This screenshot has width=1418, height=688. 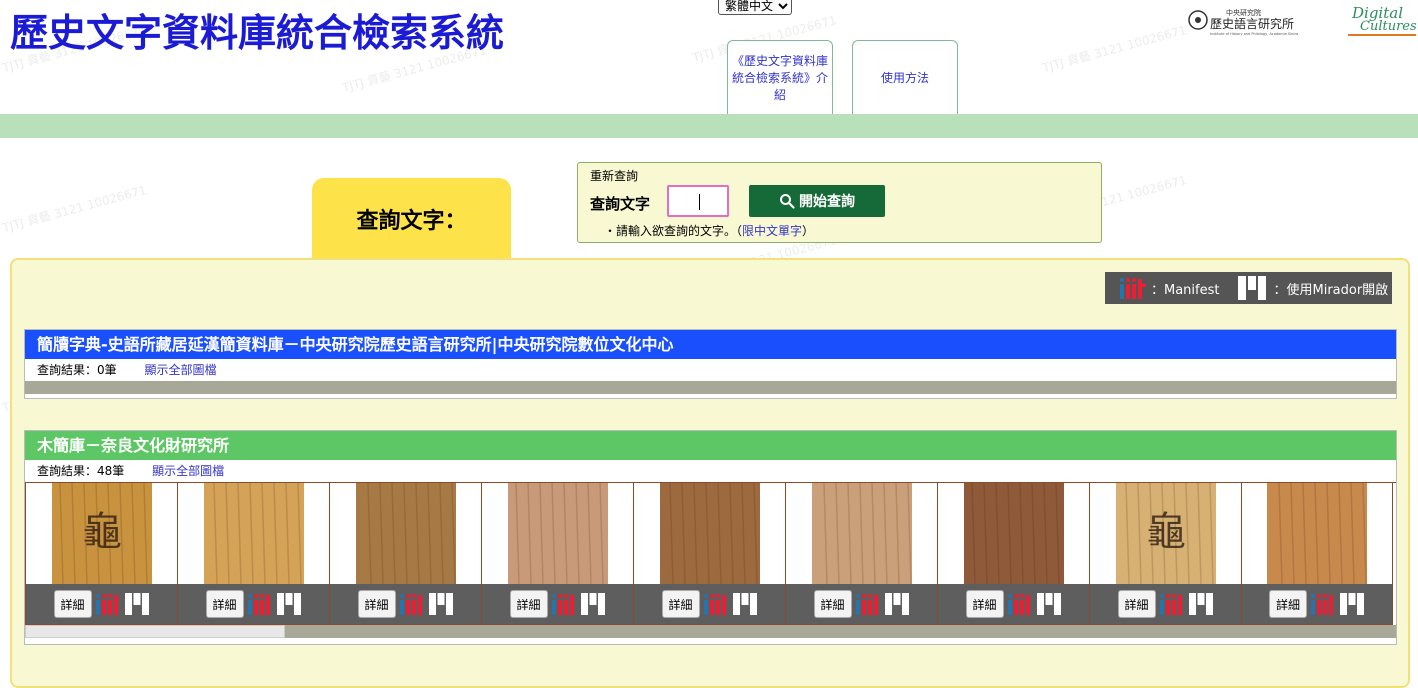 What do you see at coordinates (710, 445) in the screenshot?
I see `database-title: 木簡庫－奈良文化財研究所` at bounding box center [710, 445].